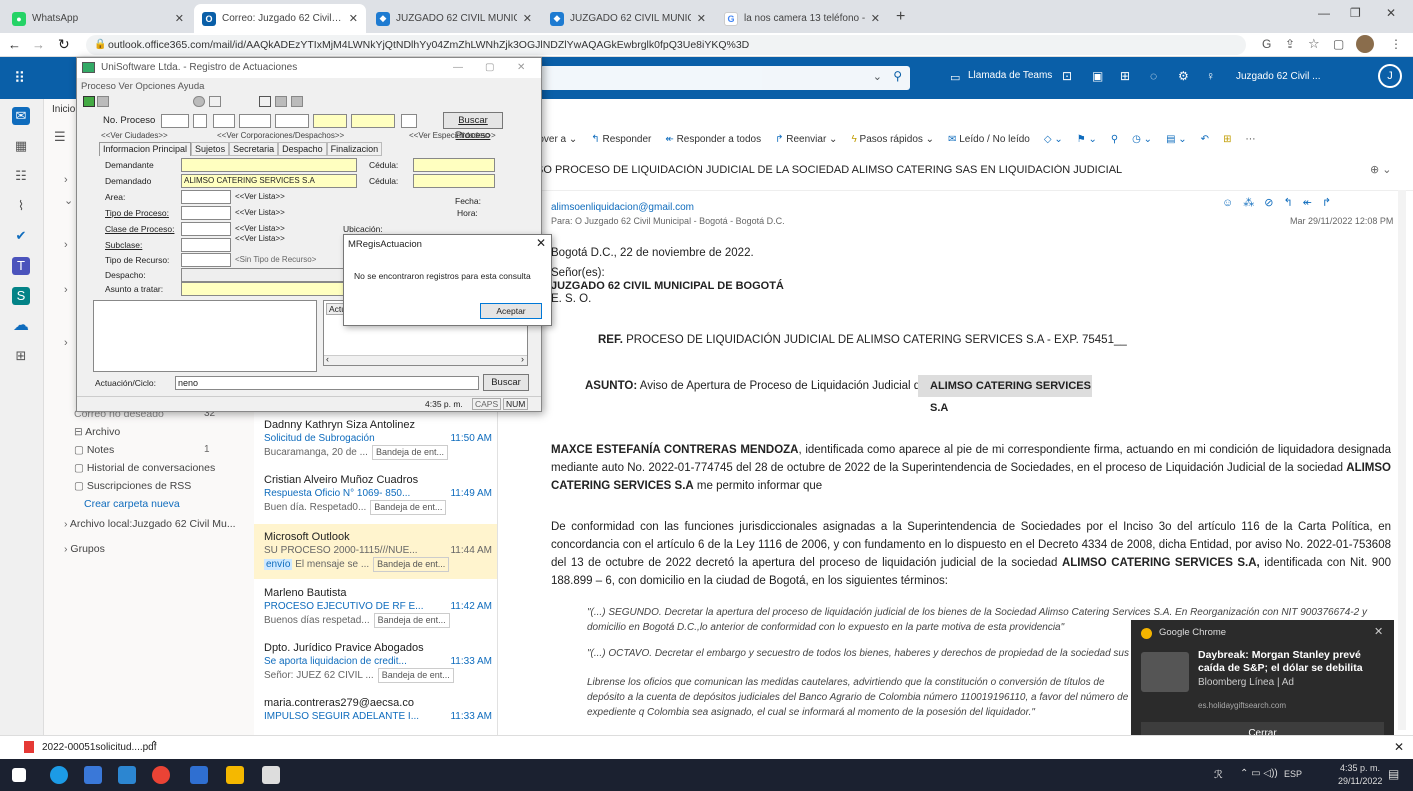 The width and height of the screenshot is (1413, 791). What do you see at coordinates (1053, 139) in the screenshot?
I see `tag-icon: ◇ ⌄` at bounding box center [1053, 139].